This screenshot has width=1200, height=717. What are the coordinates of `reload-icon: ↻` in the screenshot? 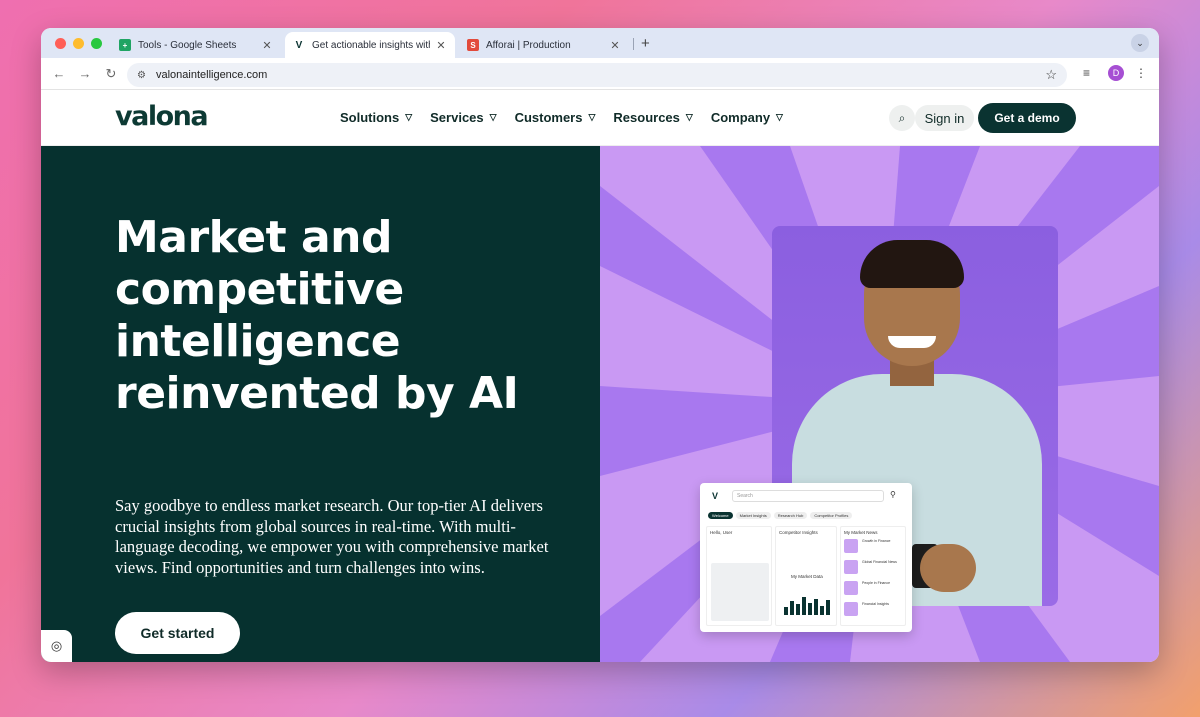 It's located at (111, 74).